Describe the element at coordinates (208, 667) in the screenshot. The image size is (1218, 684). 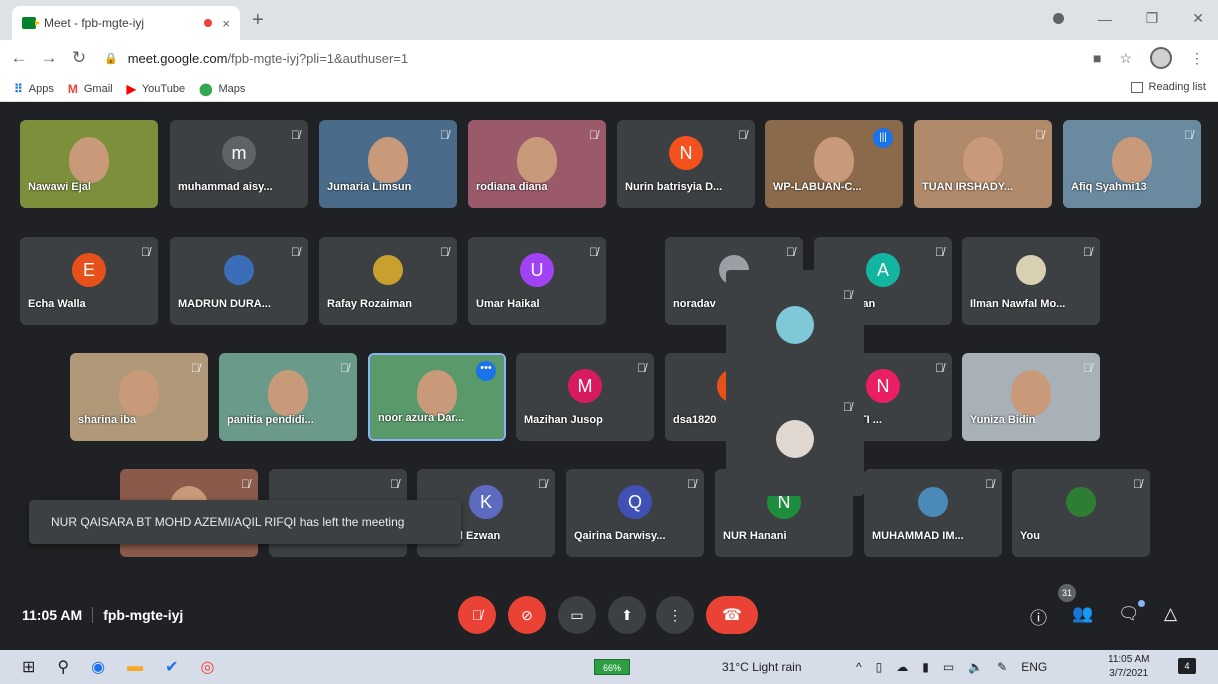
I see `chrome-icon: ◎` at that location.